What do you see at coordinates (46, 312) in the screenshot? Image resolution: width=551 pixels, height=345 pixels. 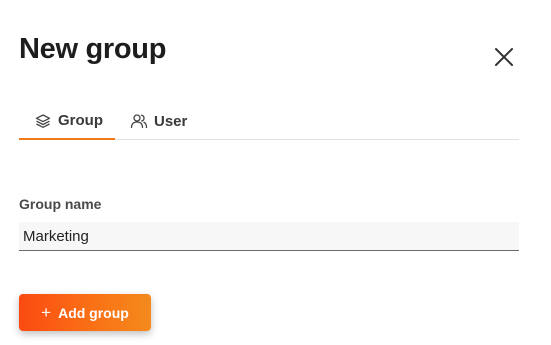 I see `plus-icon: +` at bounding box center [46, 312].